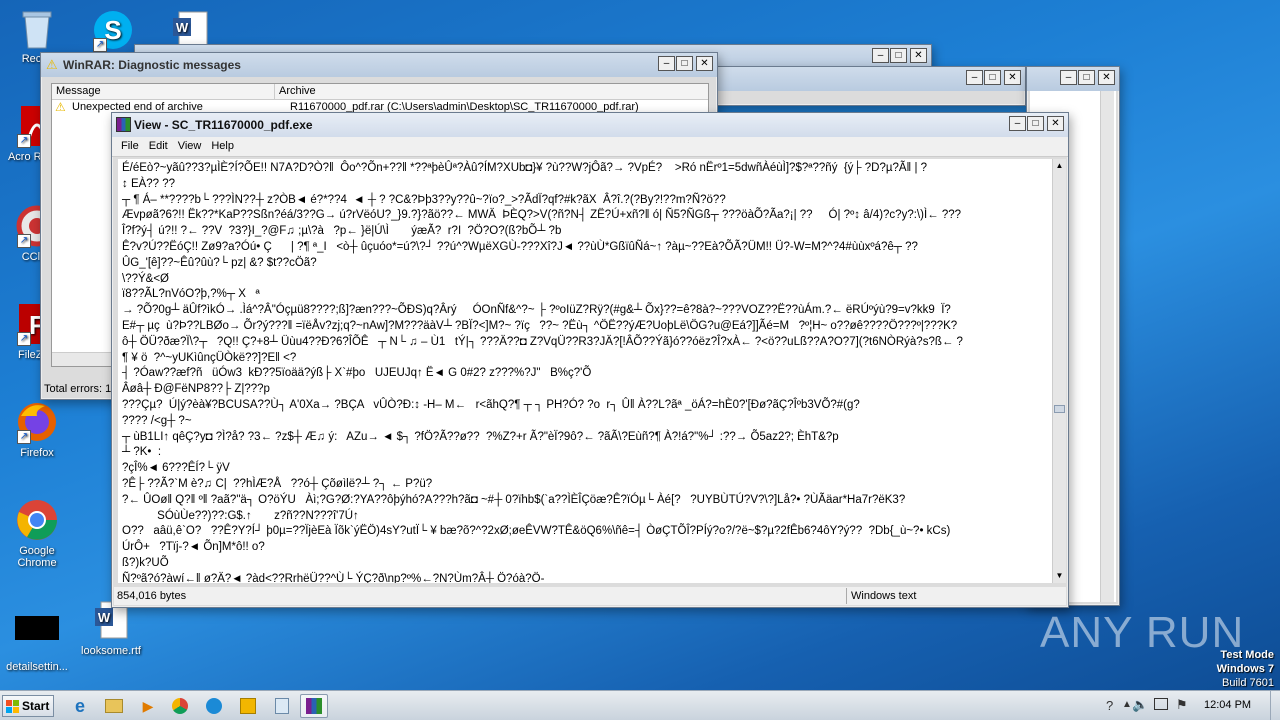 The height and width of the screenshot is (720, 1280). I want to click on menu-file: File, so click(130, 146).